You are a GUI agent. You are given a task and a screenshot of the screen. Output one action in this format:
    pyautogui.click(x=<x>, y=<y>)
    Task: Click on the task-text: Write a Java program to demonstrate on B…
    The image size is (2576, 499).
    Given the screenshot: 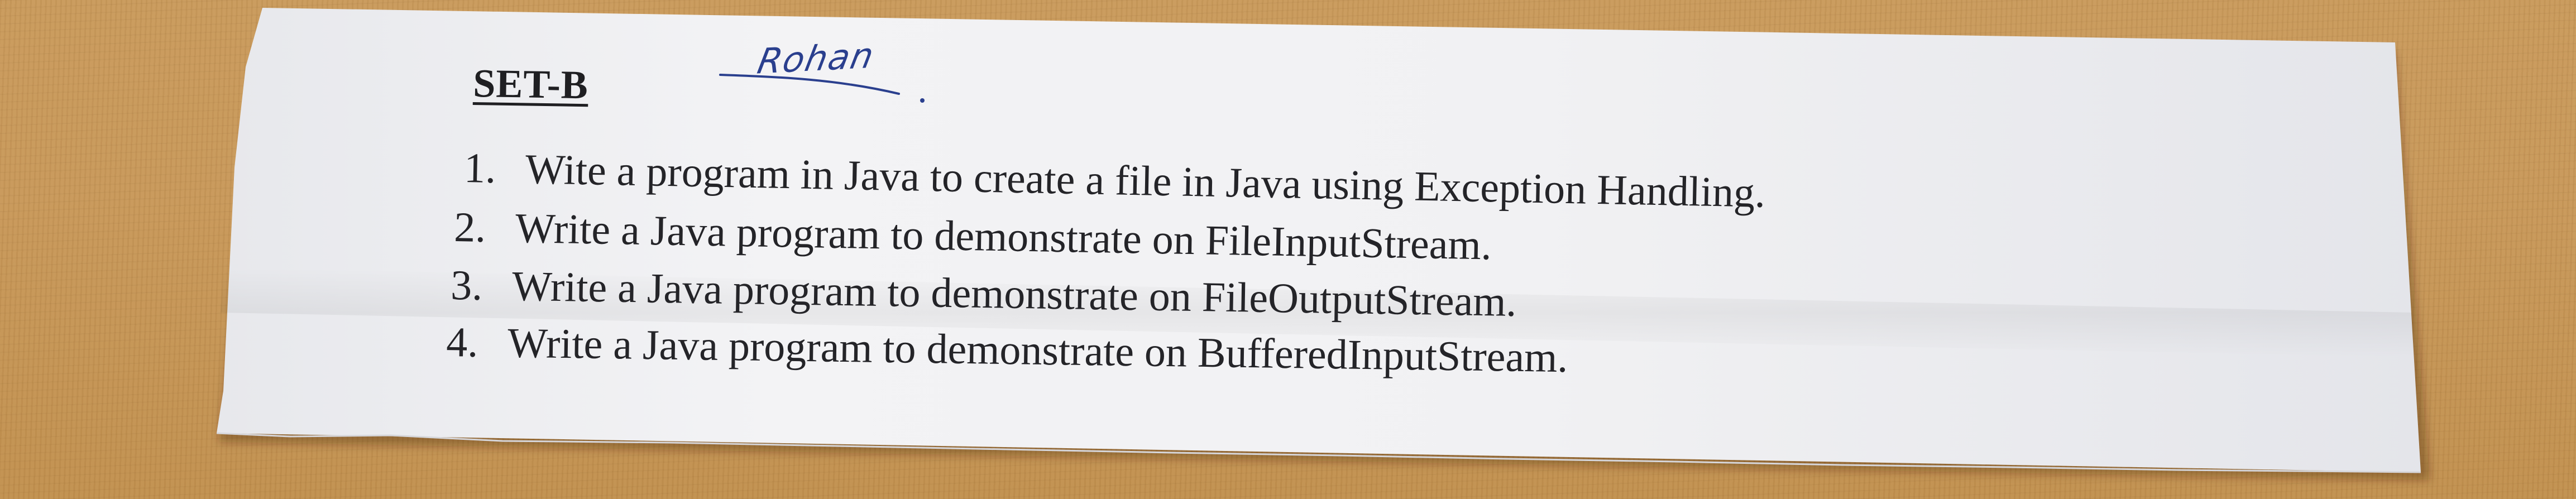 What is the action you would take?
    pyautogui.click(x=1037, y=350)
    